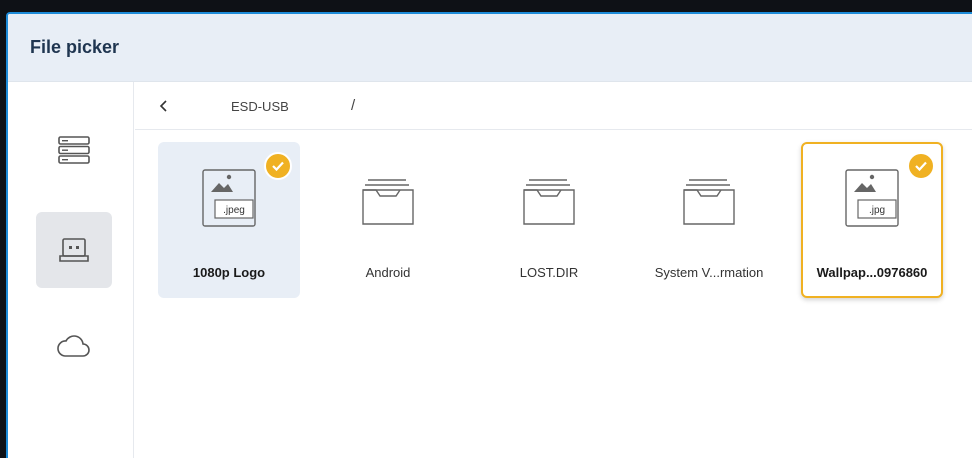 The width and height of the screenshot is (972, 458). What do you see at coordinates (553, 106) in the screenshot?
I see `breadcrumb: ESD-USB /` at bounding box center [553, 106].